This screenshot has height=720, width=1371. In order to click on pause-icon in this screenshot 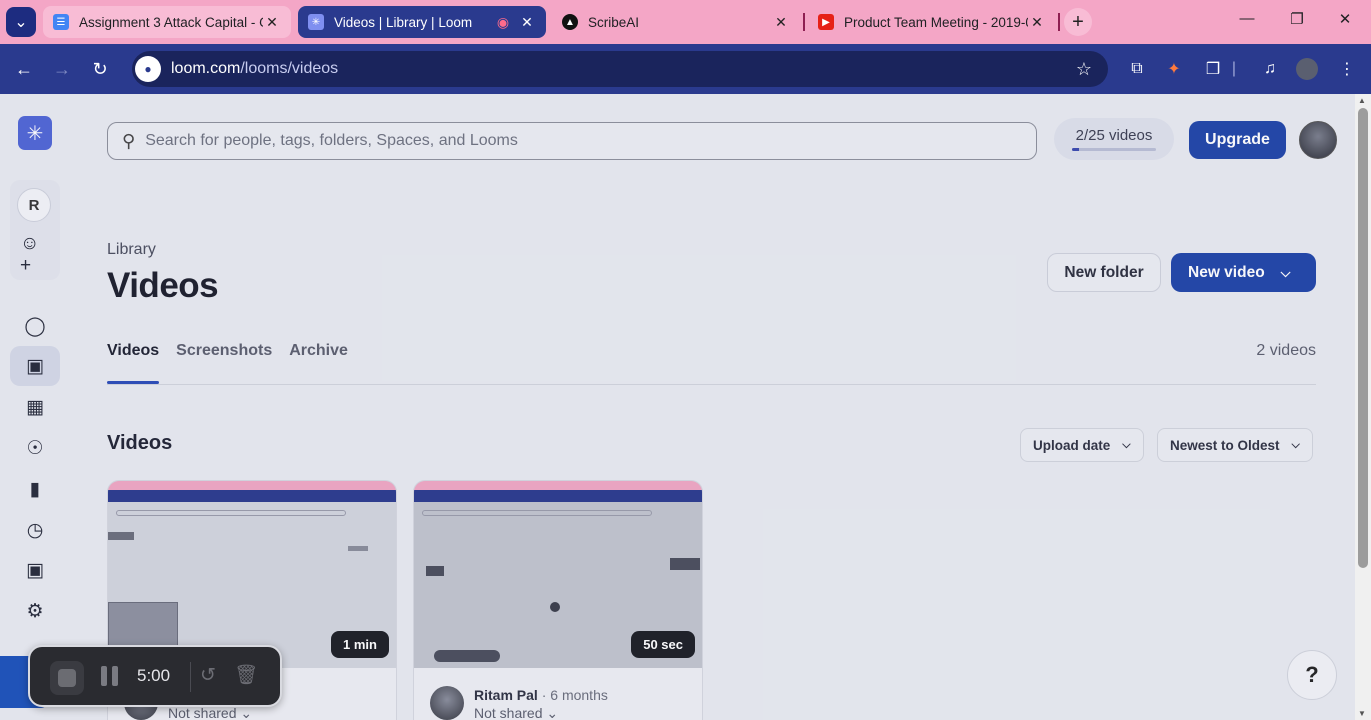, I will do `click(103, 676)`.